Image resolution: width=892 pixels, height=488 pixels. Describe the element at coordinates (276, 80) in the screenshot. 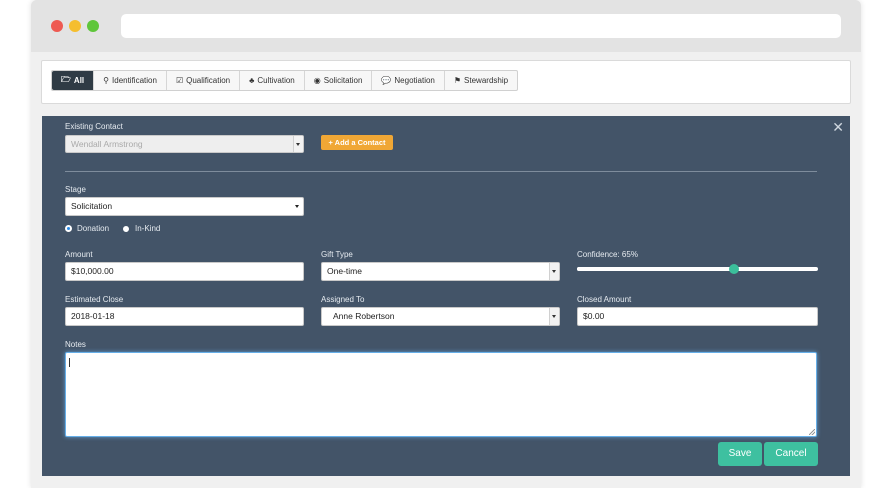

I see `tab-label: Cultivation` at that location.